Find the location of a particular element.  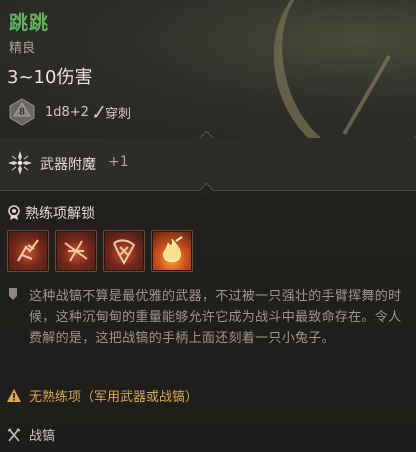

enchant-value: +1 is located at coordinates (118, 162).